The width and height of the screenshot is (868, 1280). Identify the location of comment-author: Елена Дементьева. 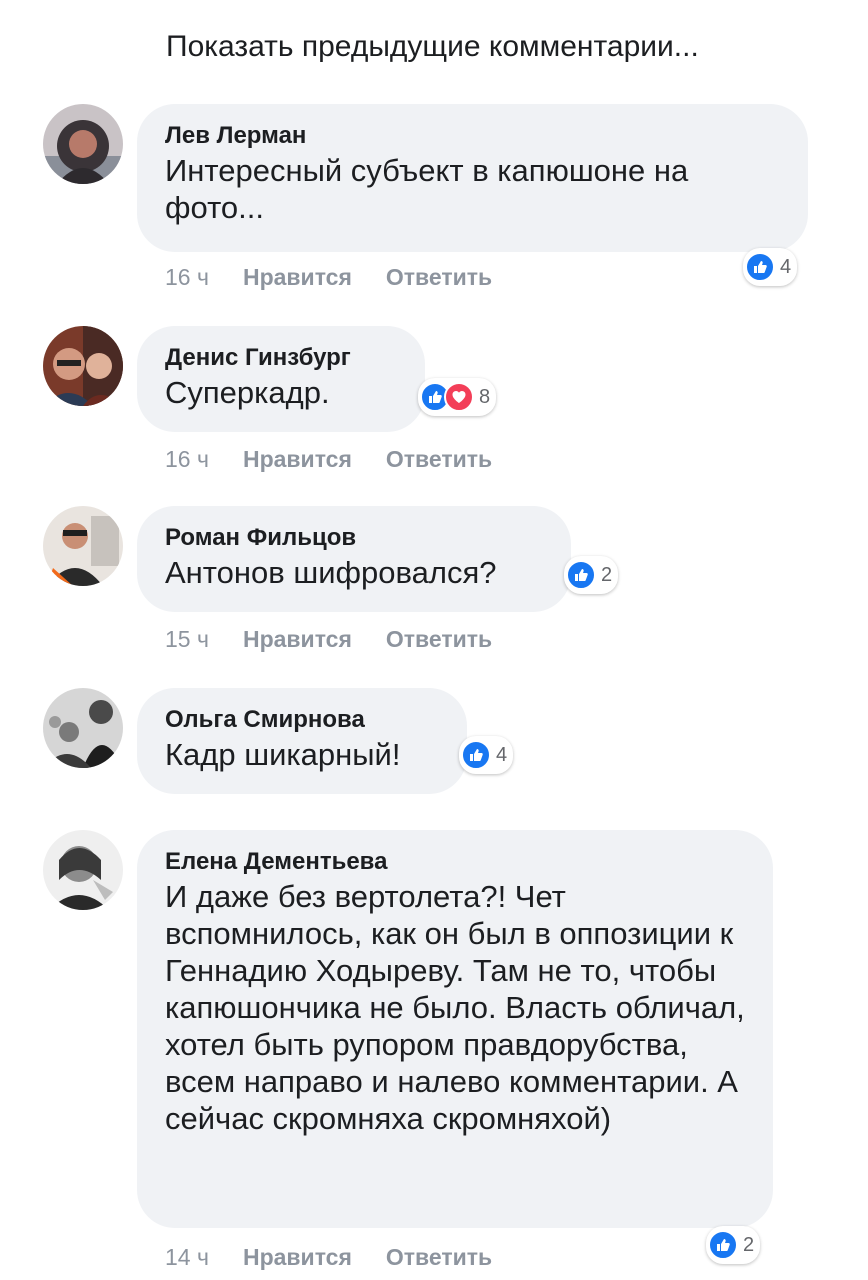
(455, 862).